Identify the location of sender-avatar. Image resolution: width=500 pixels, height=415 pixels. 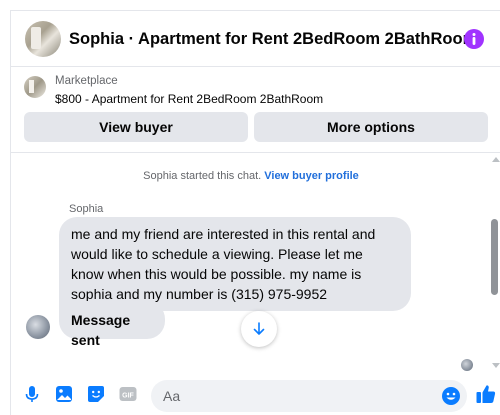
(38, 327).